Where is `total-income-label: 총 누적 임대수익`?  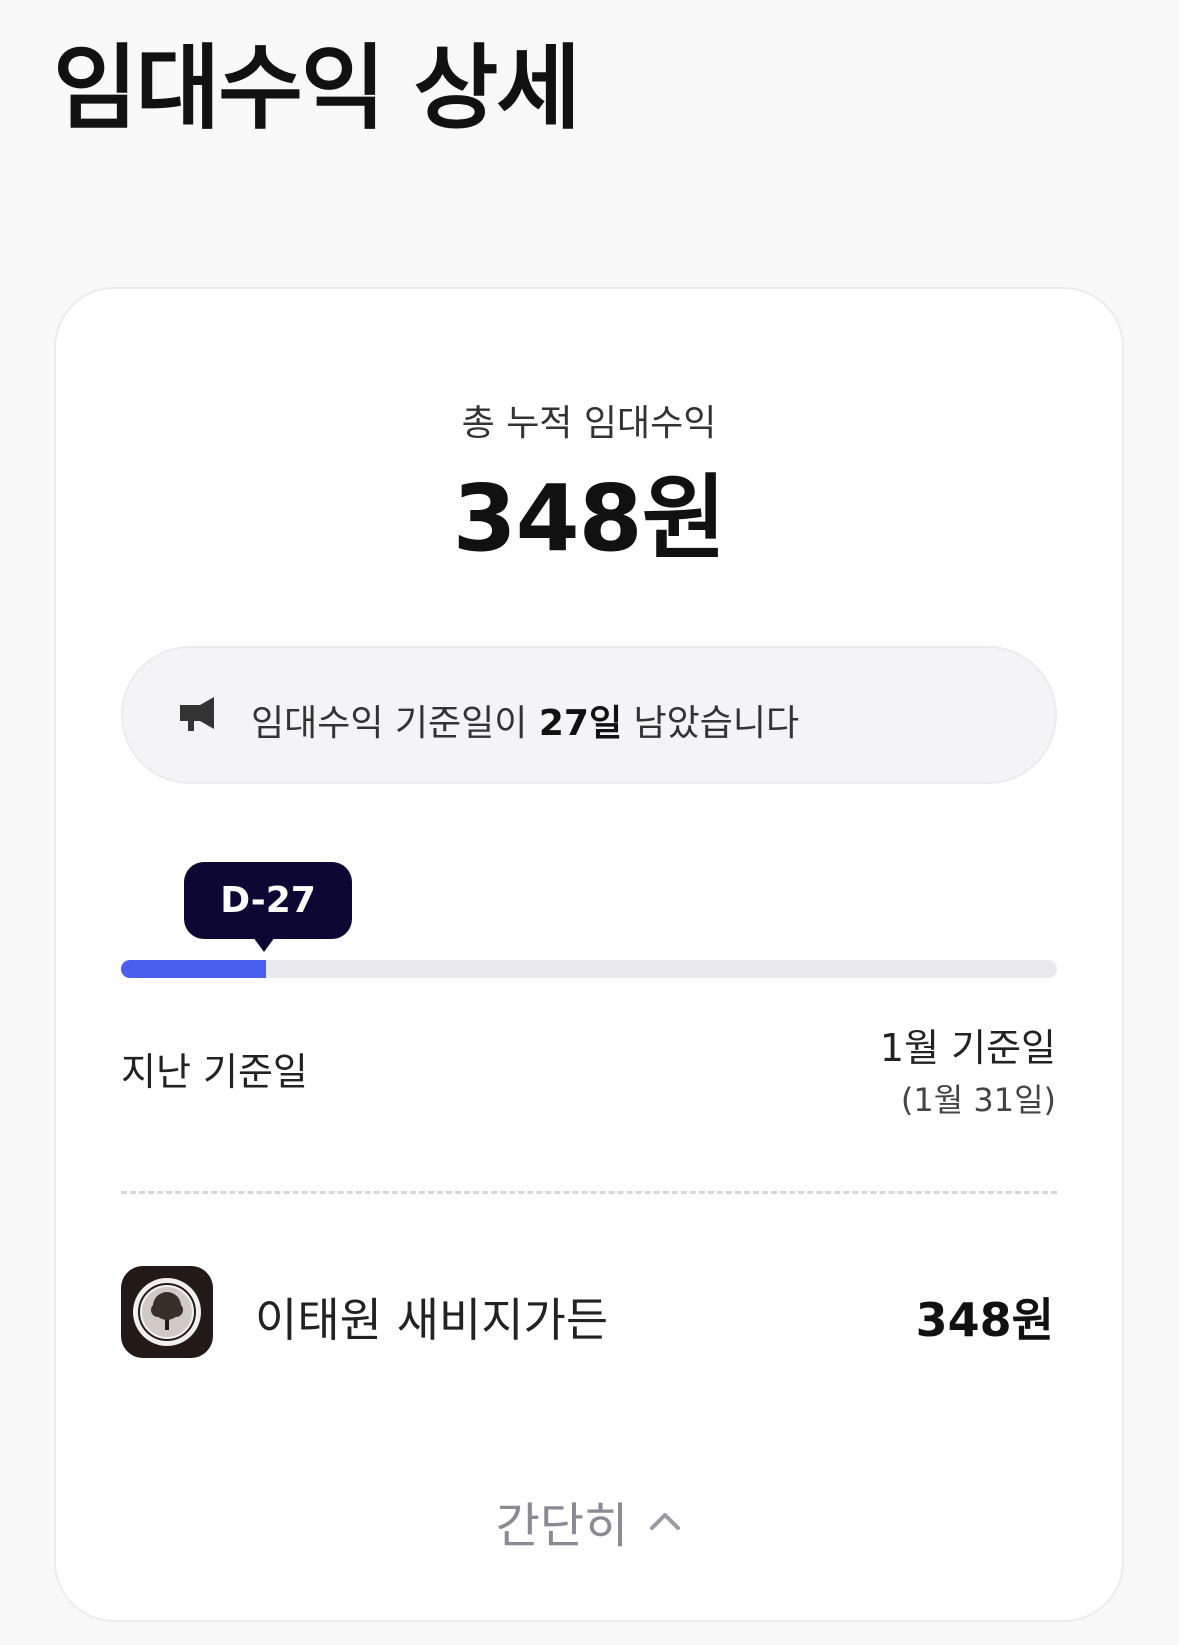
total-income-label: 총 누적 임대수익 is located at coordinates (589, 423).